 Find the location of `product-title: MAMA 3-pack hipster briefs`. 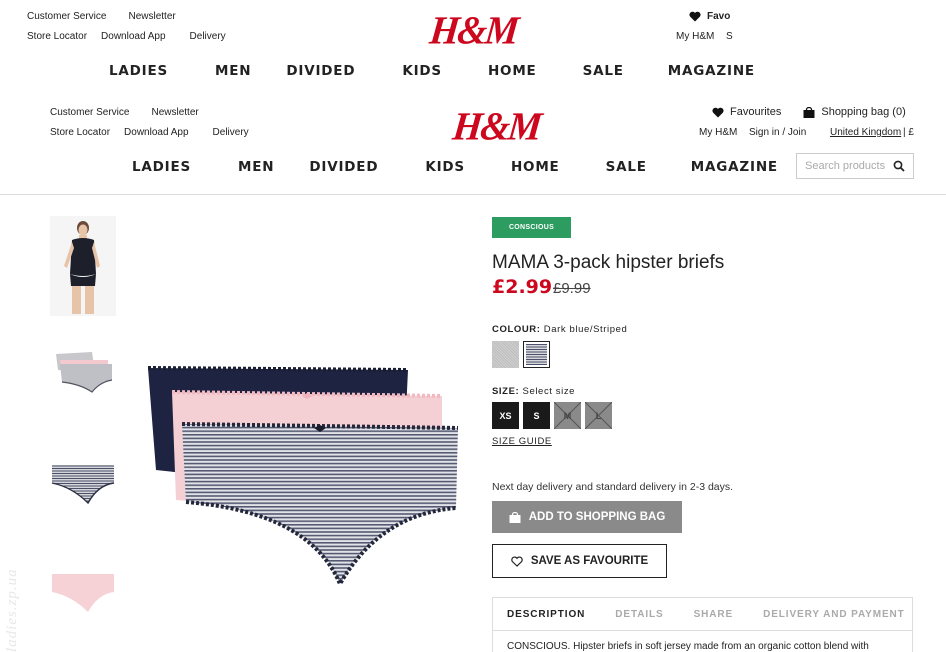

product-title: MAMA 3-pack hipster briefs is located at coordinates (608, 262).